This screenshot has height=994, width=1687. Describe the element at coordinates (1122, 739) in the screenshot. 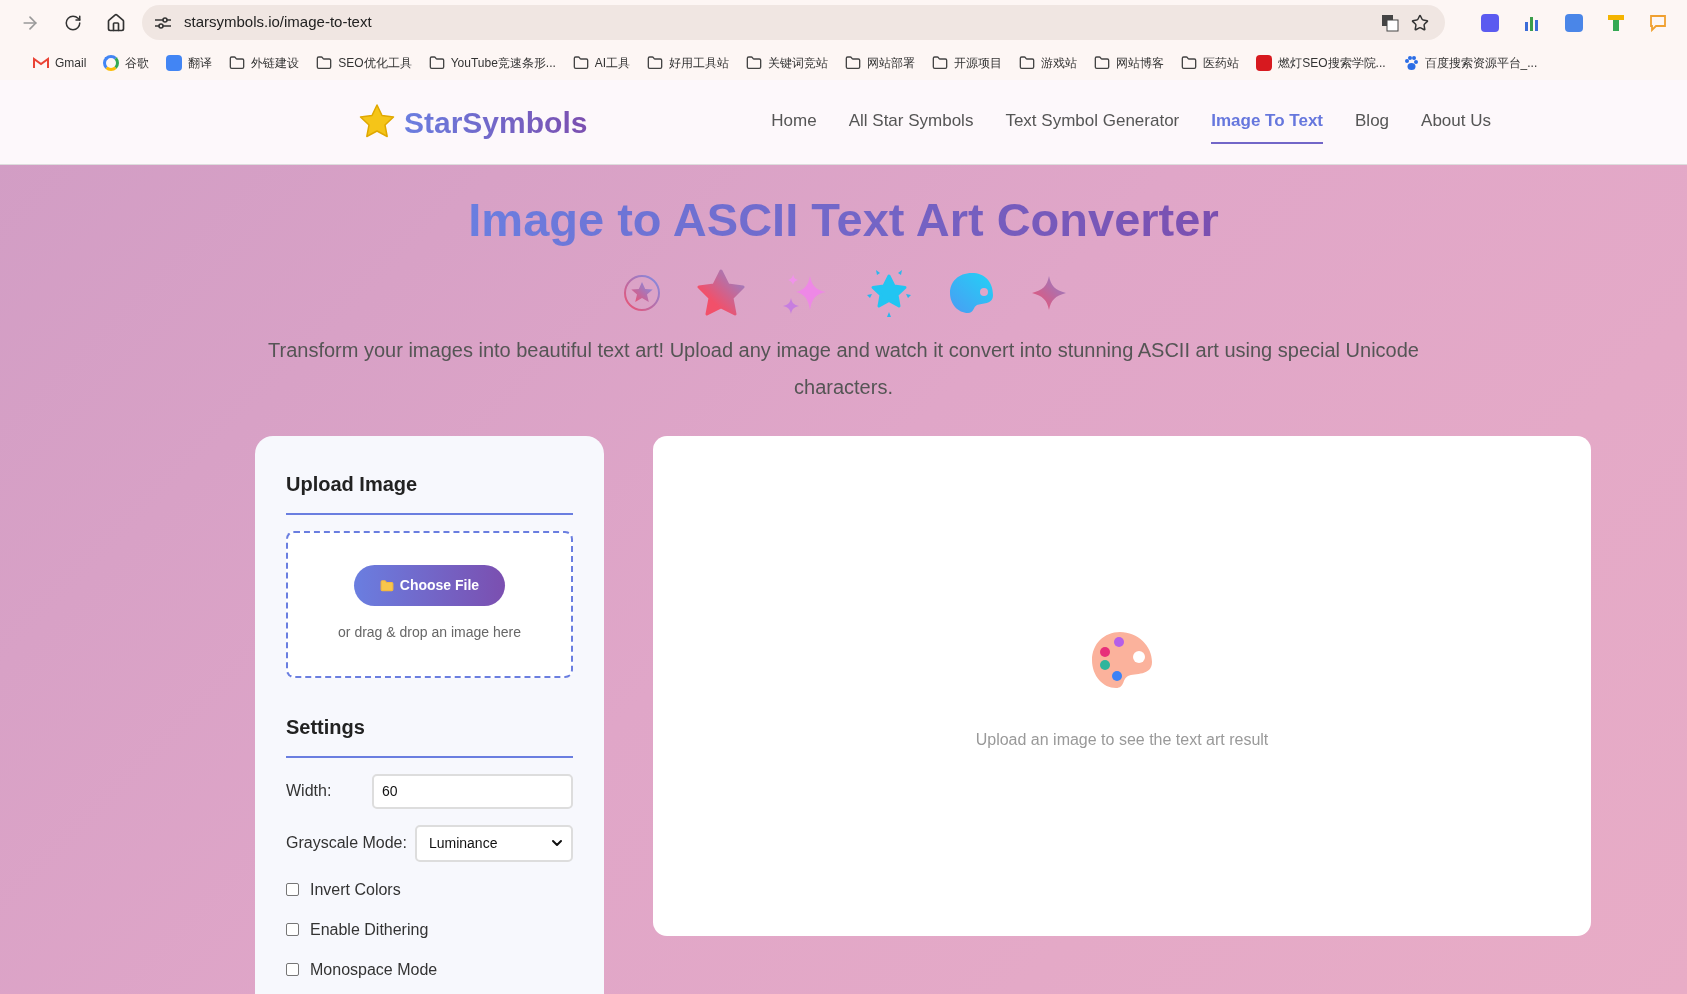

I see `empty-result-text: Upload an image to see the text art result` at that location.